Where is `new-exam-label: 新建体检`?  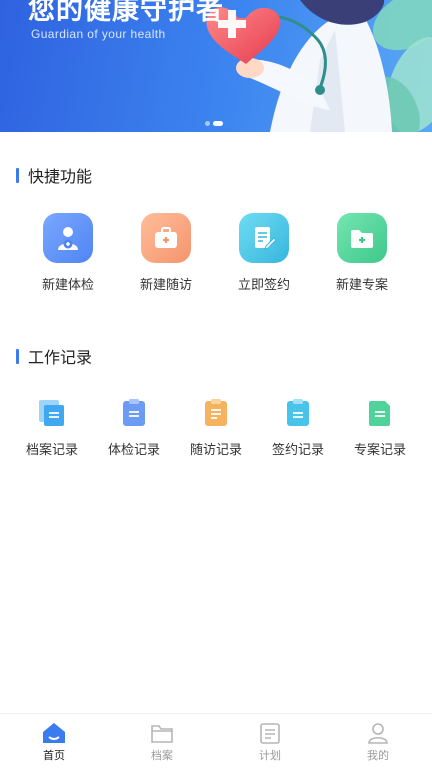 new-exam-label: 新建体检 is located at coordinates (67, 285).